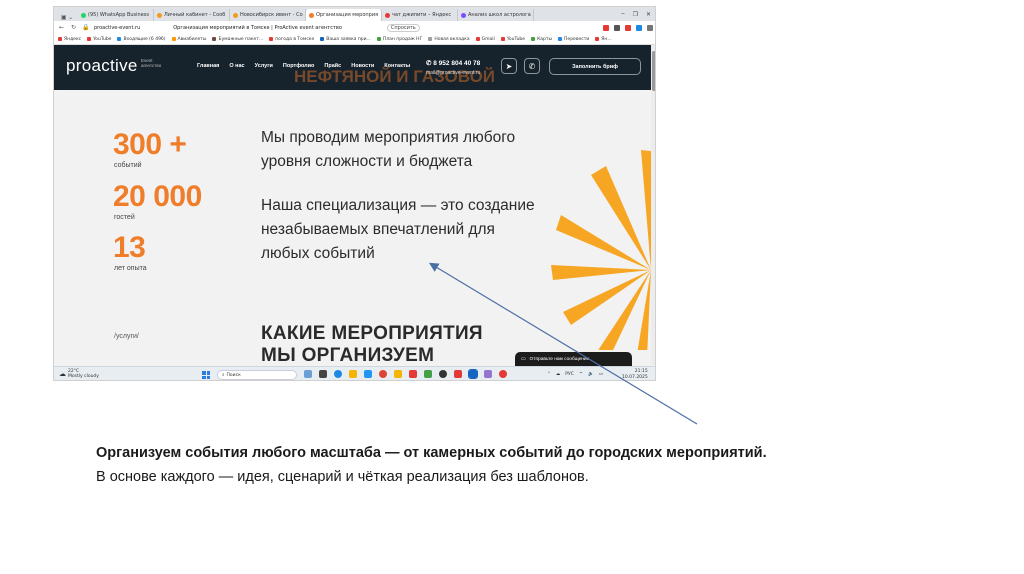  Describe the element at coordinates (573, 39) in the screenshot. I see `bookmark-item: Перевести` at that location.